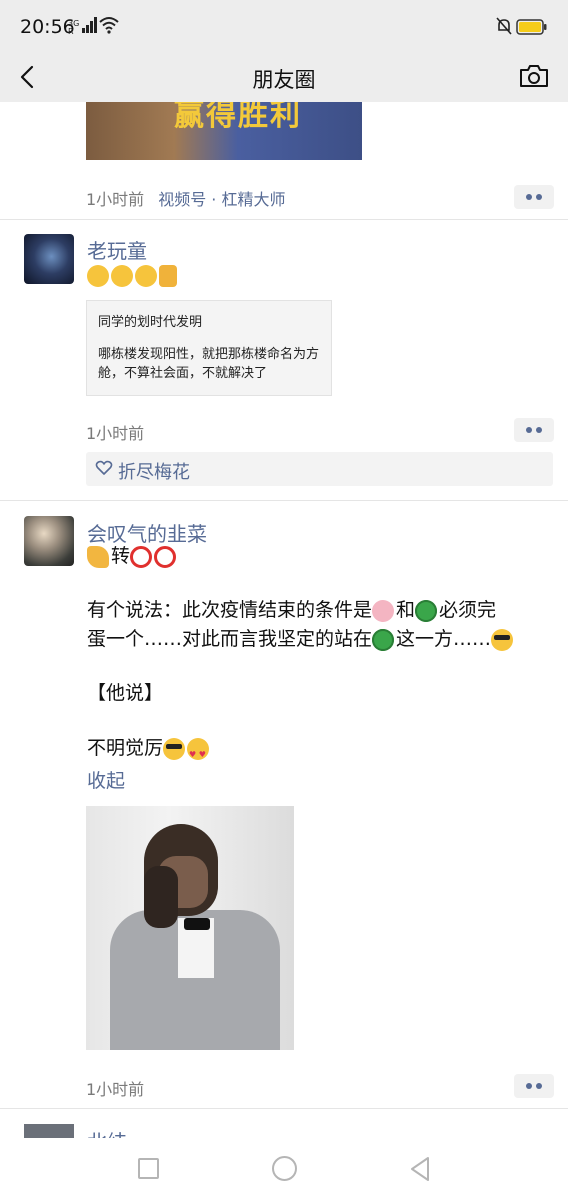 The height and width of the screenshot is (1200, 568). What do you see at coordinates (504, 26) in the screenshot?
I see `mute-bell-icon` at bounding box center [504, 26].